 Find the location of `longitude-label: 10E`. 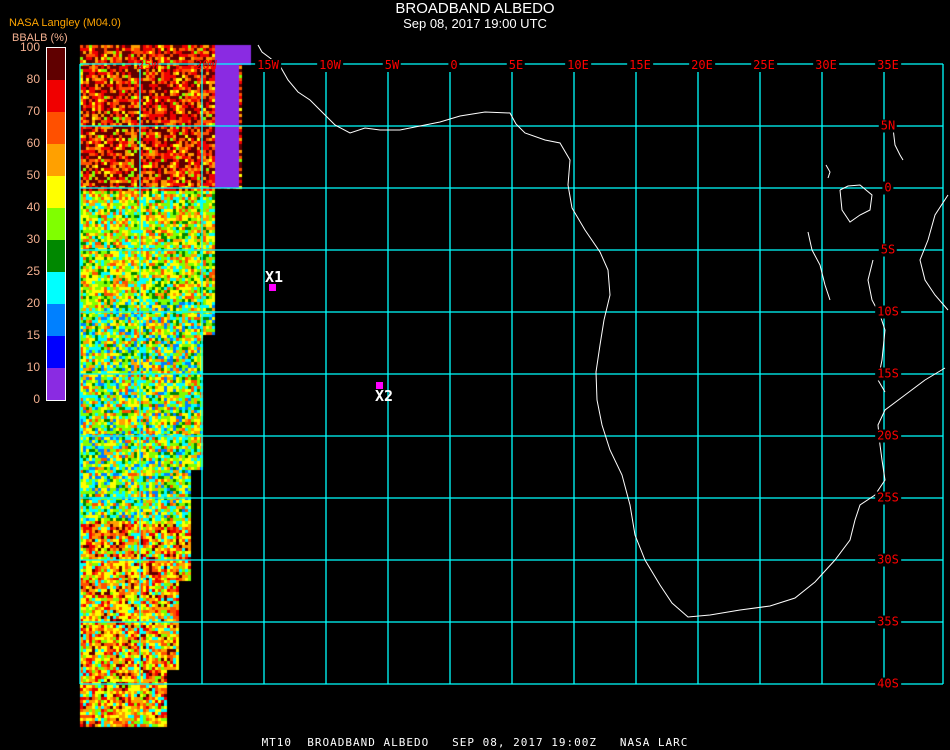

longitude-label: 10E is located at coordinates (578, 65).